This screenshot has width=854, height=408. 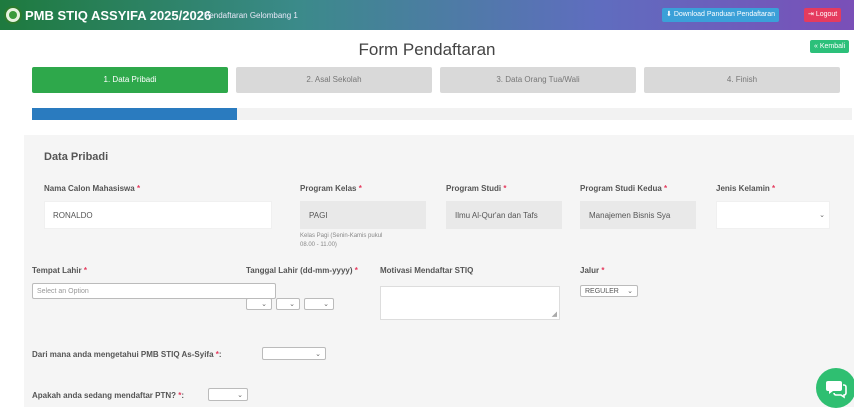 What do you see at coordinates (812, 14) in the screenshot?
I see `logout-icon: ⇥` at bounding box center [812, 14].